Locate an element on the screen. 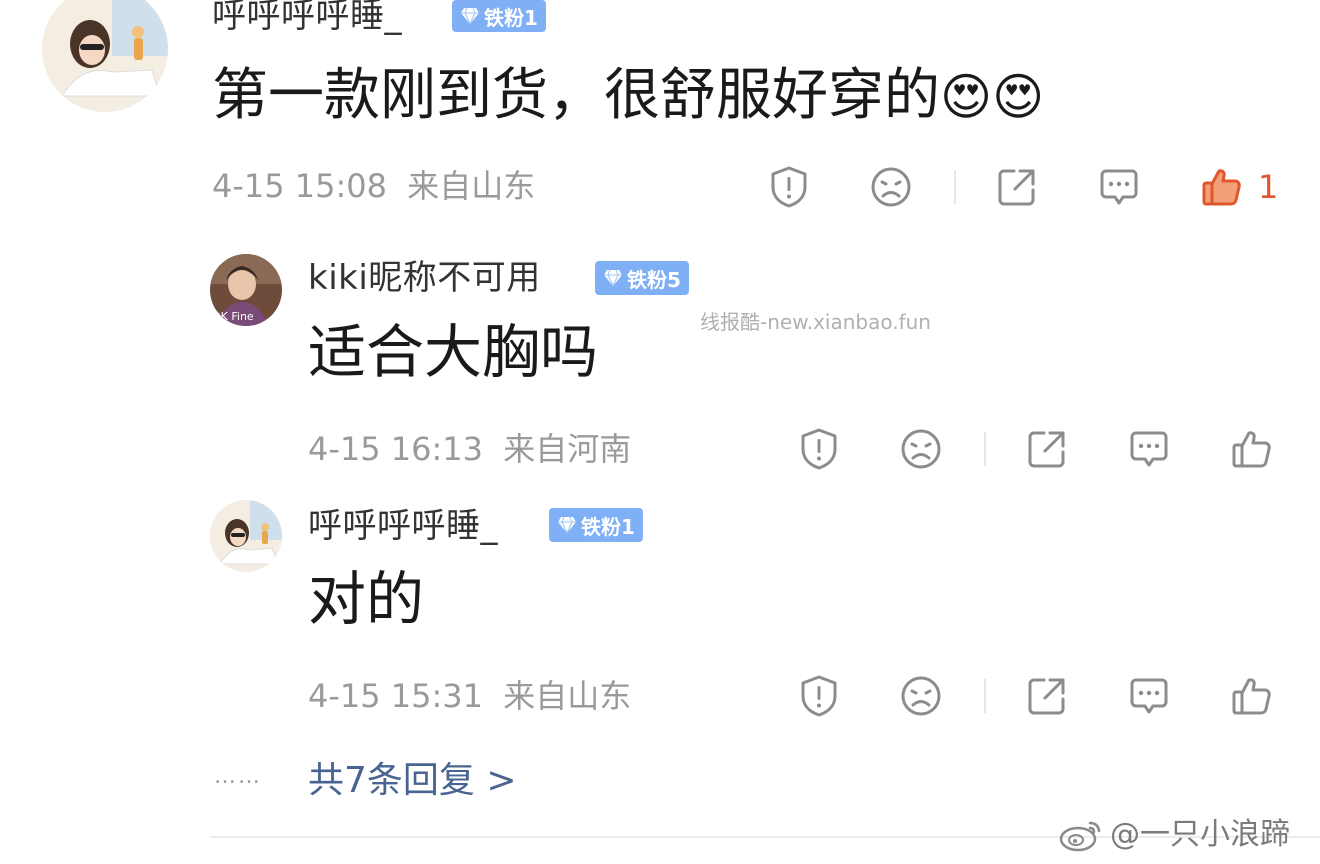 The height and width of the screenshot is (864, 1320). watermark: 线报酷-new.xianbao.fun is located at coordinates (815, 322).